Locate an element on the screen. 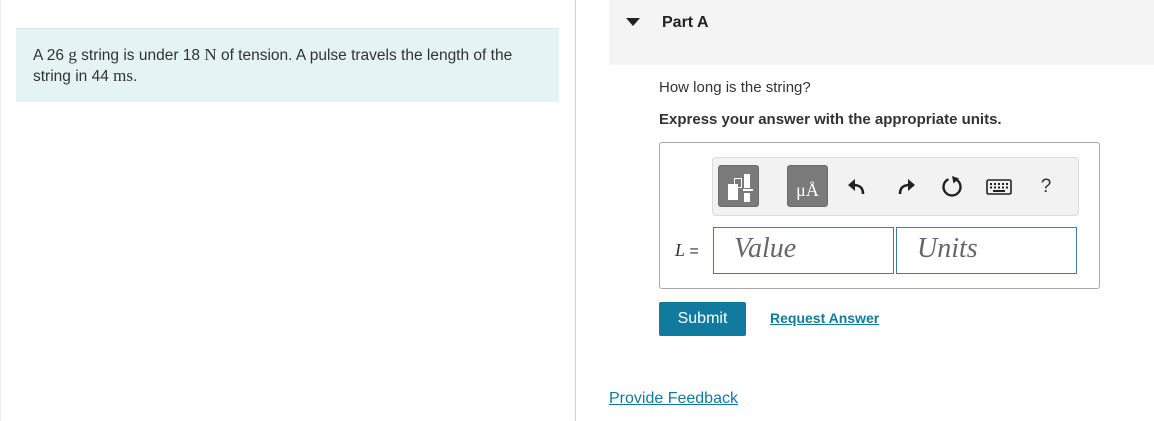  reset-icon is located at coordinates (952, 186).